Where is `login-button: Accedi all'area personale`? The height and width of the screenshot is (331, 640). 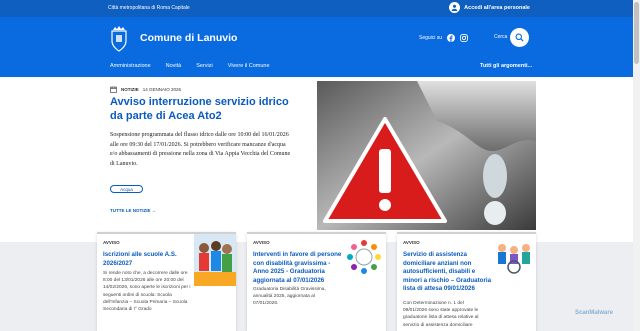 login-button: Accedi all'area personale is located at coordinates (489, 7).